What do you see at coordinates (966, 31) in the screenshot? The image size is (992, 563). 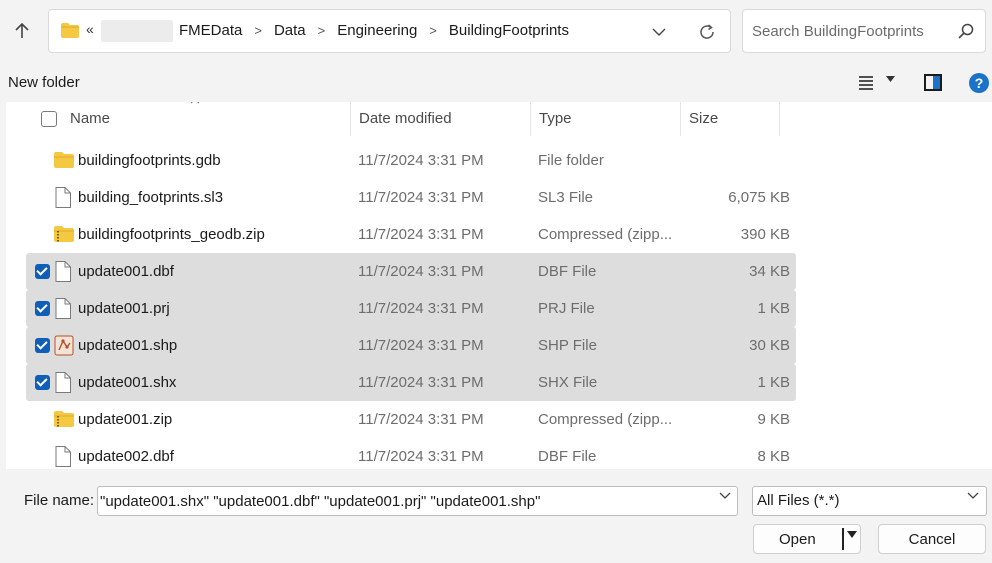 I see `search-icon` at bounding box center [966, 31].